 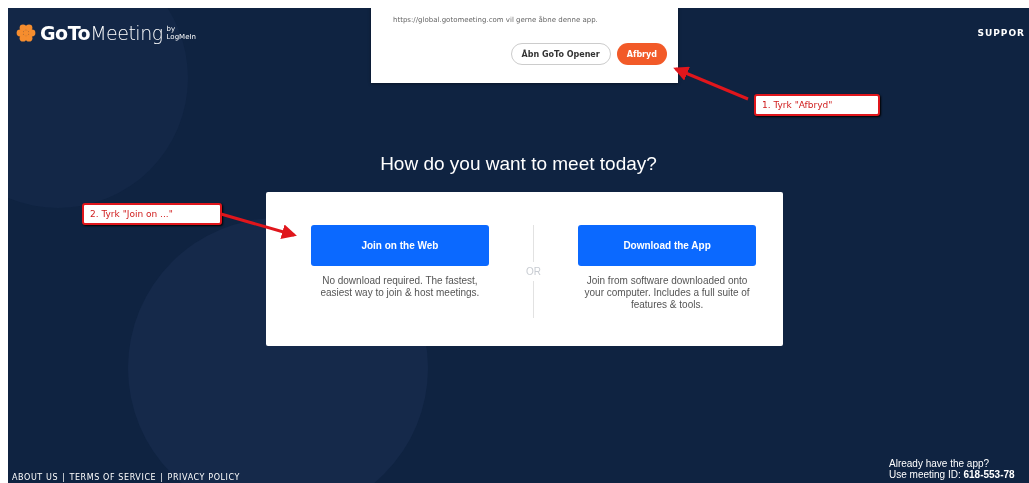 I want to click on page-heading: How do you want to meet today?, so click(x=518, y=164).